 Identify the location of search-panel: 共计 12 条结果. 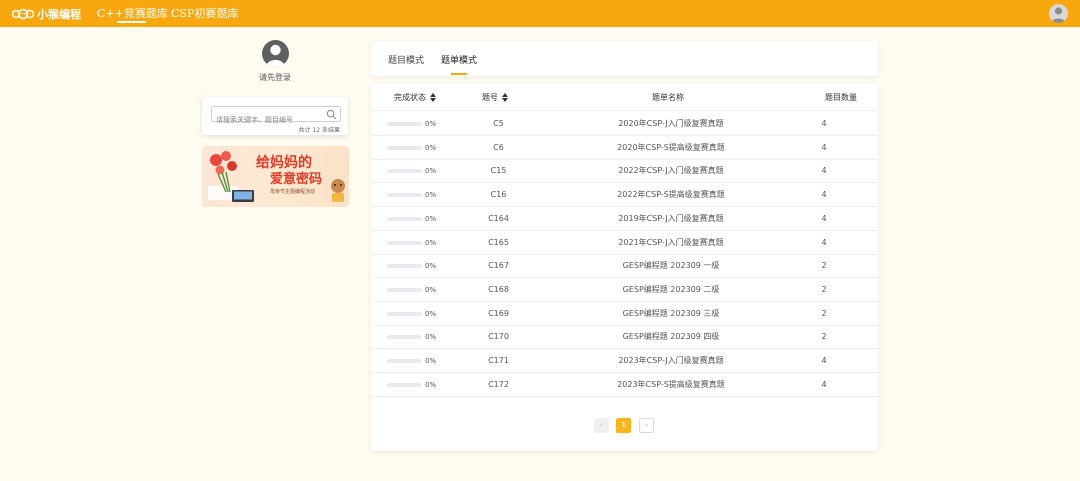
(275, 116).